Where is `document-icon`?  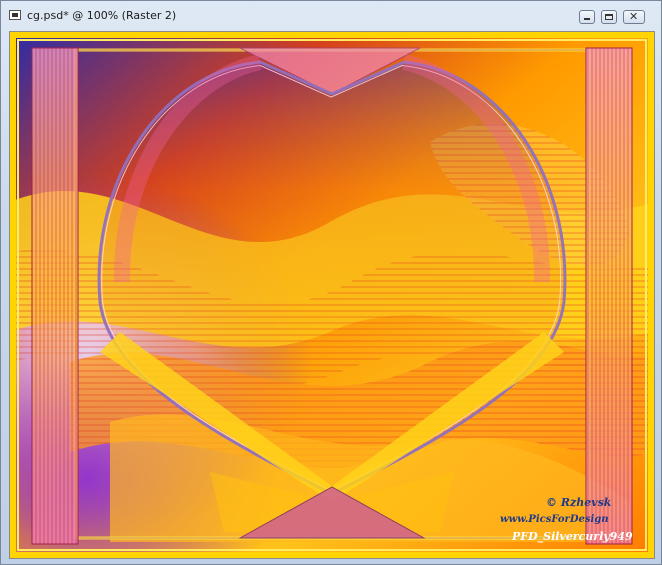
document-icon is located at coordinates (15, 15).